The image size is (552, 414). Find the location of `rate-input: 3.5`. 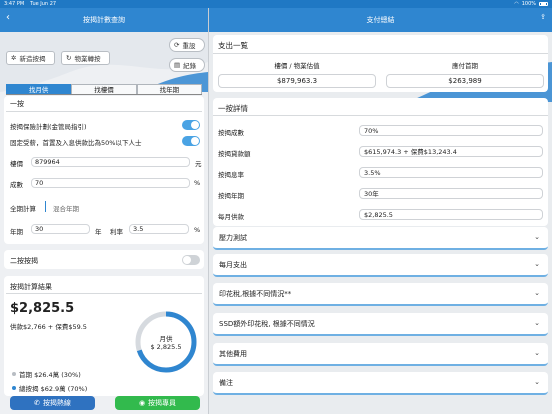

rate-input: 3.5 is located at coordinates (159, 229).